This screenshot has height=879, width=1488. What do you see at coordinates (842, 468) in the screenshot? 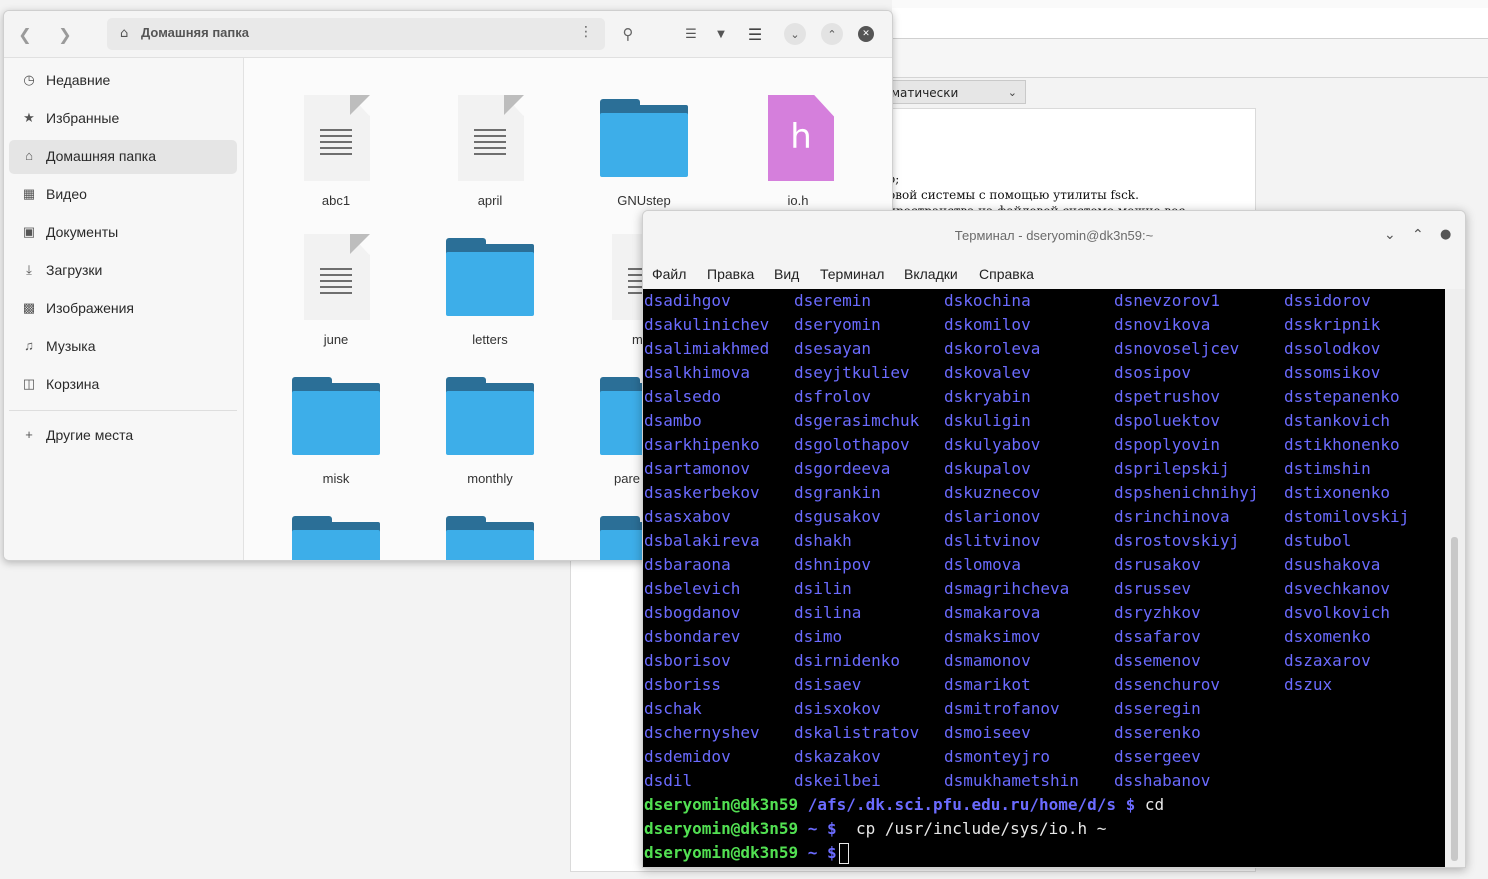
I see `directory-entry: dsgordeeva` at bounding box center [842, 468].